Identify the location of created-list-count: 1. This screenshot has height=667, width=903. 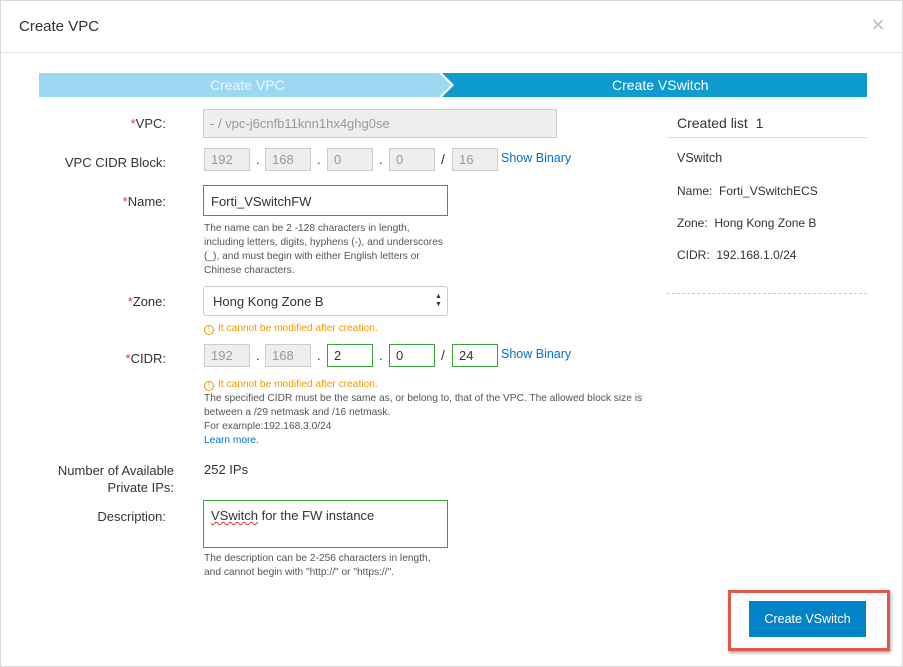
(759, 123).